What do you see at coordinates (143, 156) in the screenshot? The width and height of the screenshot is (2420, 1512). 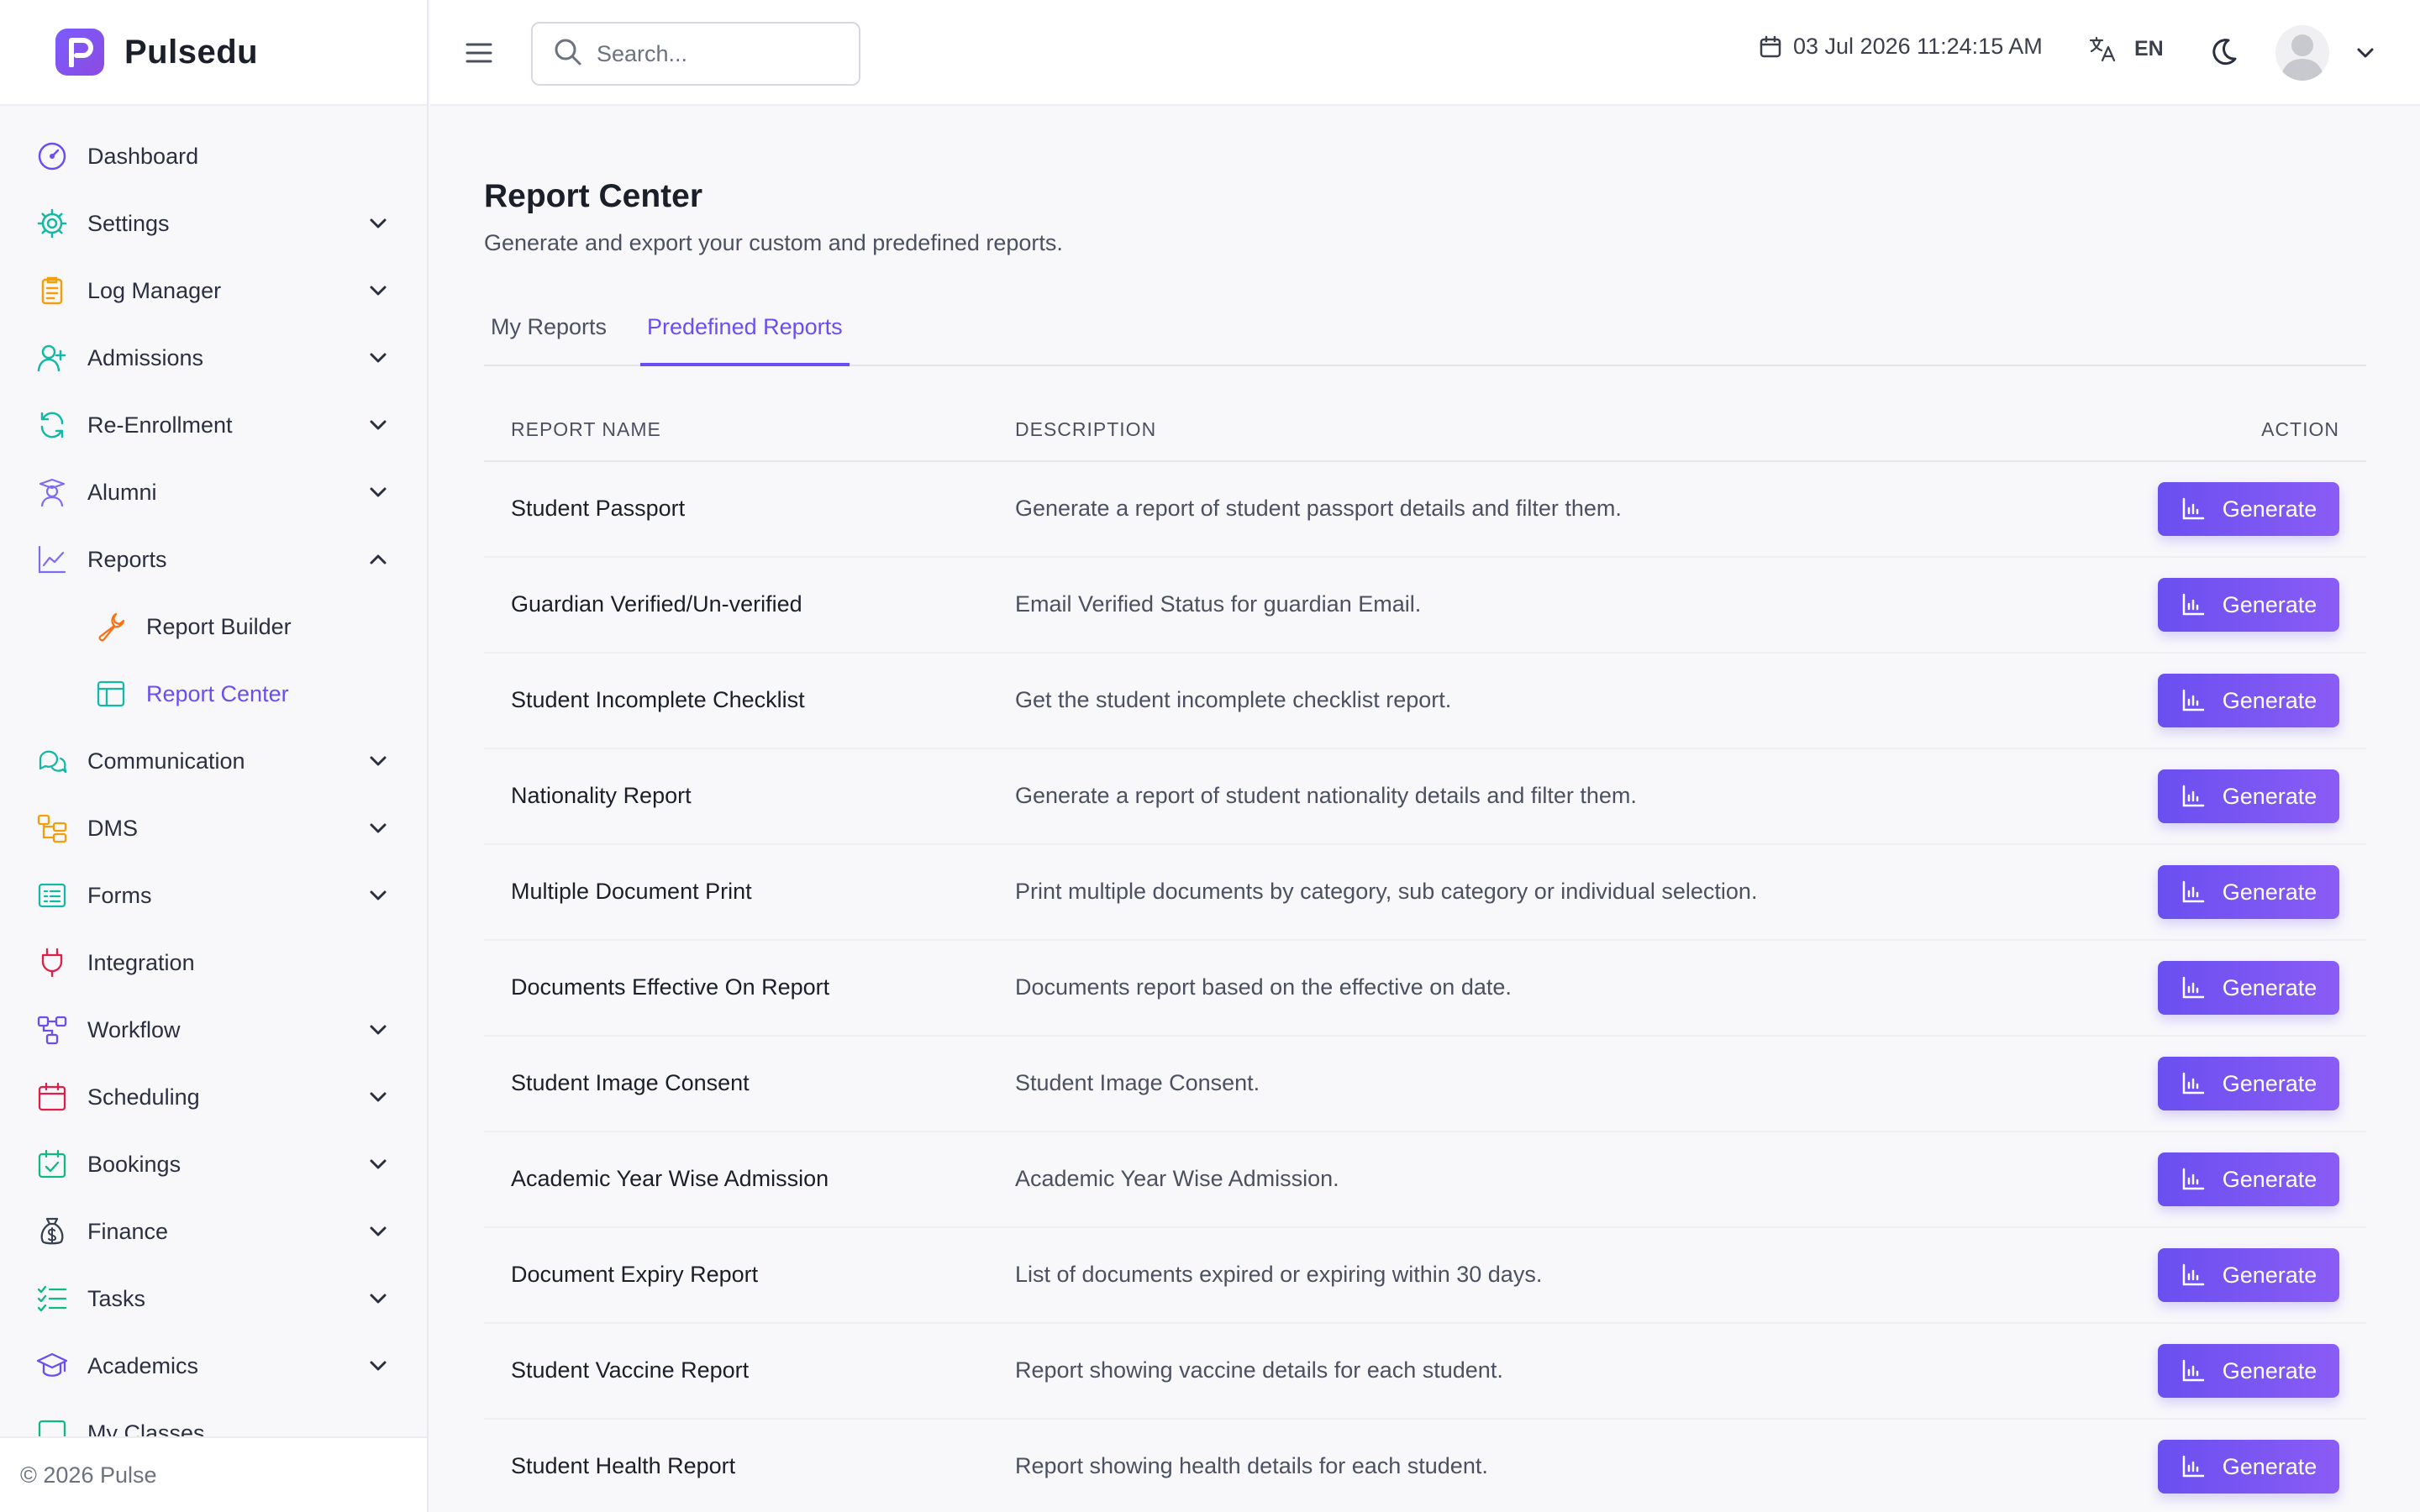 I see `sidebar-item-label: Dashboard` at bounding box center [143, 156].